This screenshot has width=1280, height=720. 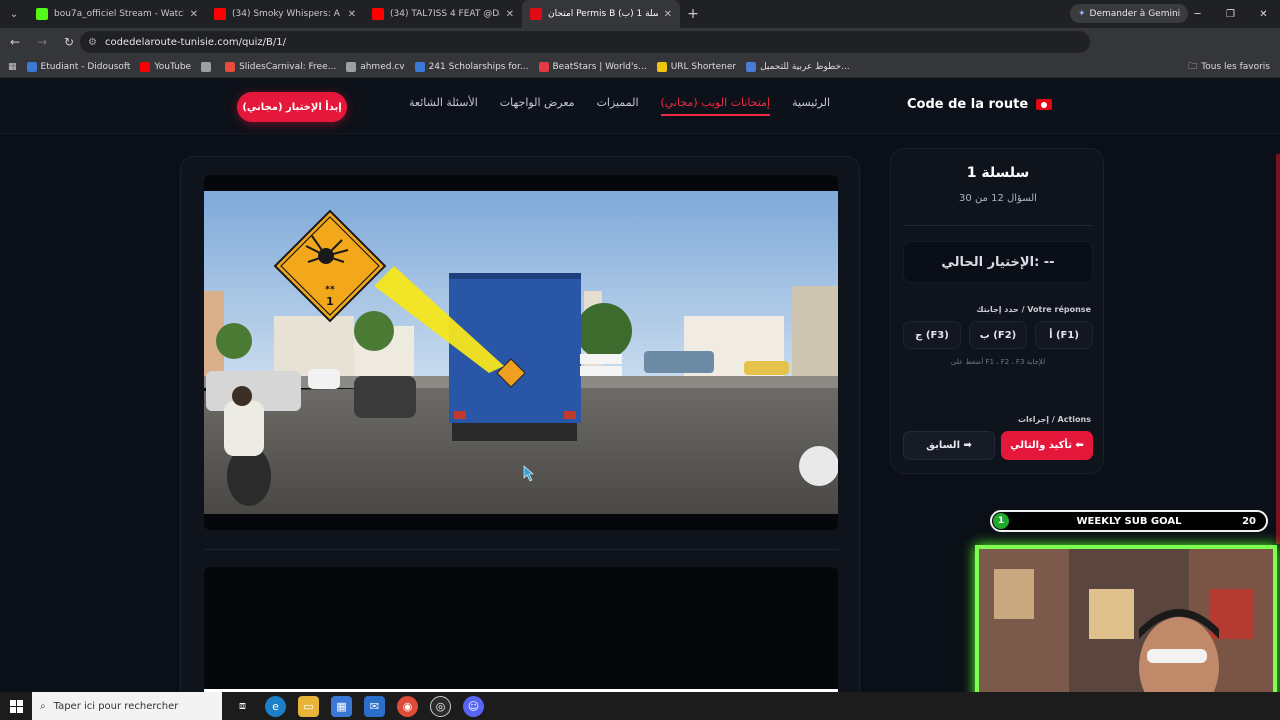 I want to click on bookmark-label: Etudiant - Didousoft, so click(x=85, y=66).